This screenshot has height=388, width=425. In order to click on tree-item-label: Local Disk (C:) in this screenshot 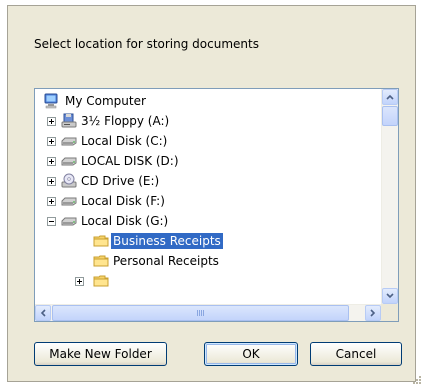, I will do `click(124, 141)`.